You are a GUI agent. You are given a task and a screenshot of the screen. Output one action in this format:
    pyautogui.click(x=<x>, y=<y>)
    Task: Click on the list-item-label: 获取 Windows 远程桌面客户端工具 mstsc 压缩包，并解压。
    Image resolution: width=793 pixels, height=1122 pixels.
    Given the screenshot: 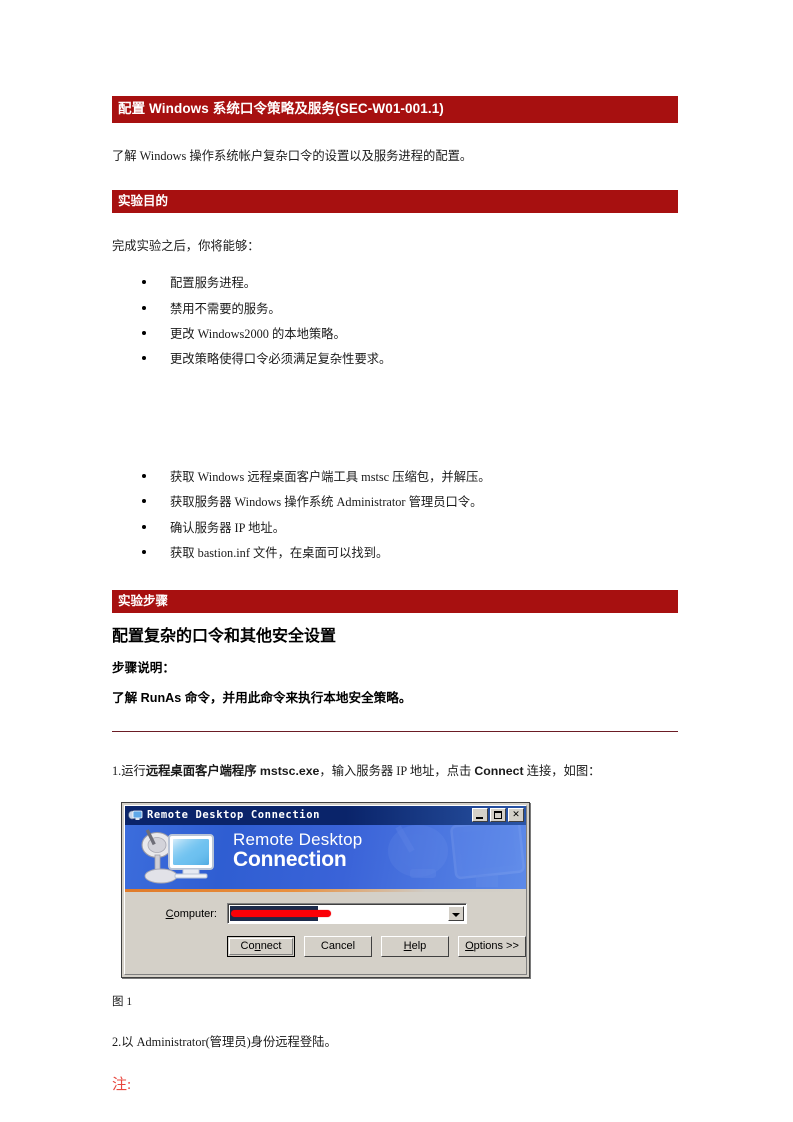 What is the action you would take?
    pyautogui.click(x=330, y=476)
    